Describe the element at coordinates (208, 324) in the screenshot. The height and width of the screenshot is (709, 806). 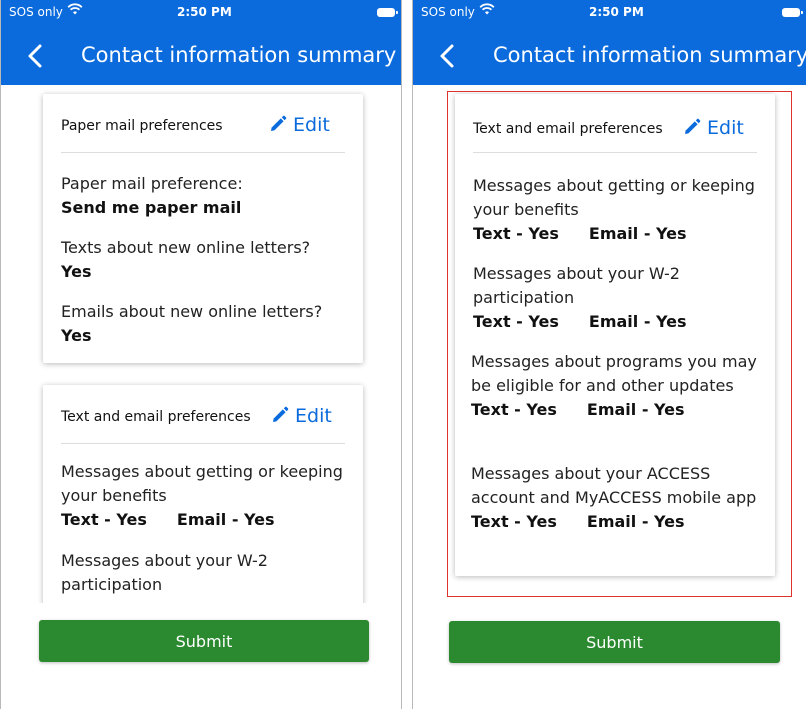
I see `preference-item: Emails about new online letters? Yes` at that location.